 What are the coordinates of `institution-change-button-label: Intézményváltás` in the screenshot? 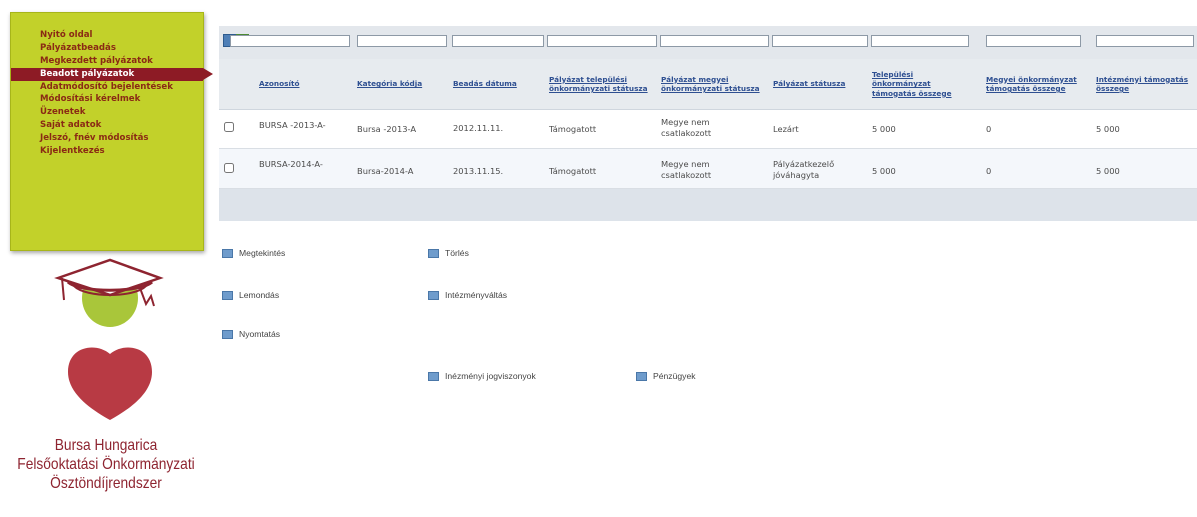 It's located at (476, 295).